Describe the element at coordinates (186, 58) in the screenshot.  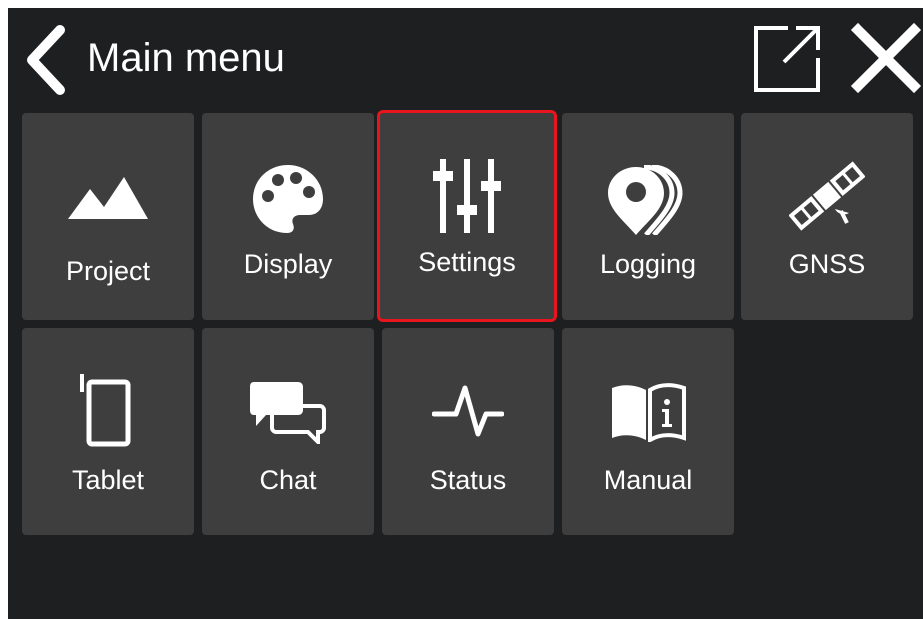
I see `page-title: Main menu` at that location.